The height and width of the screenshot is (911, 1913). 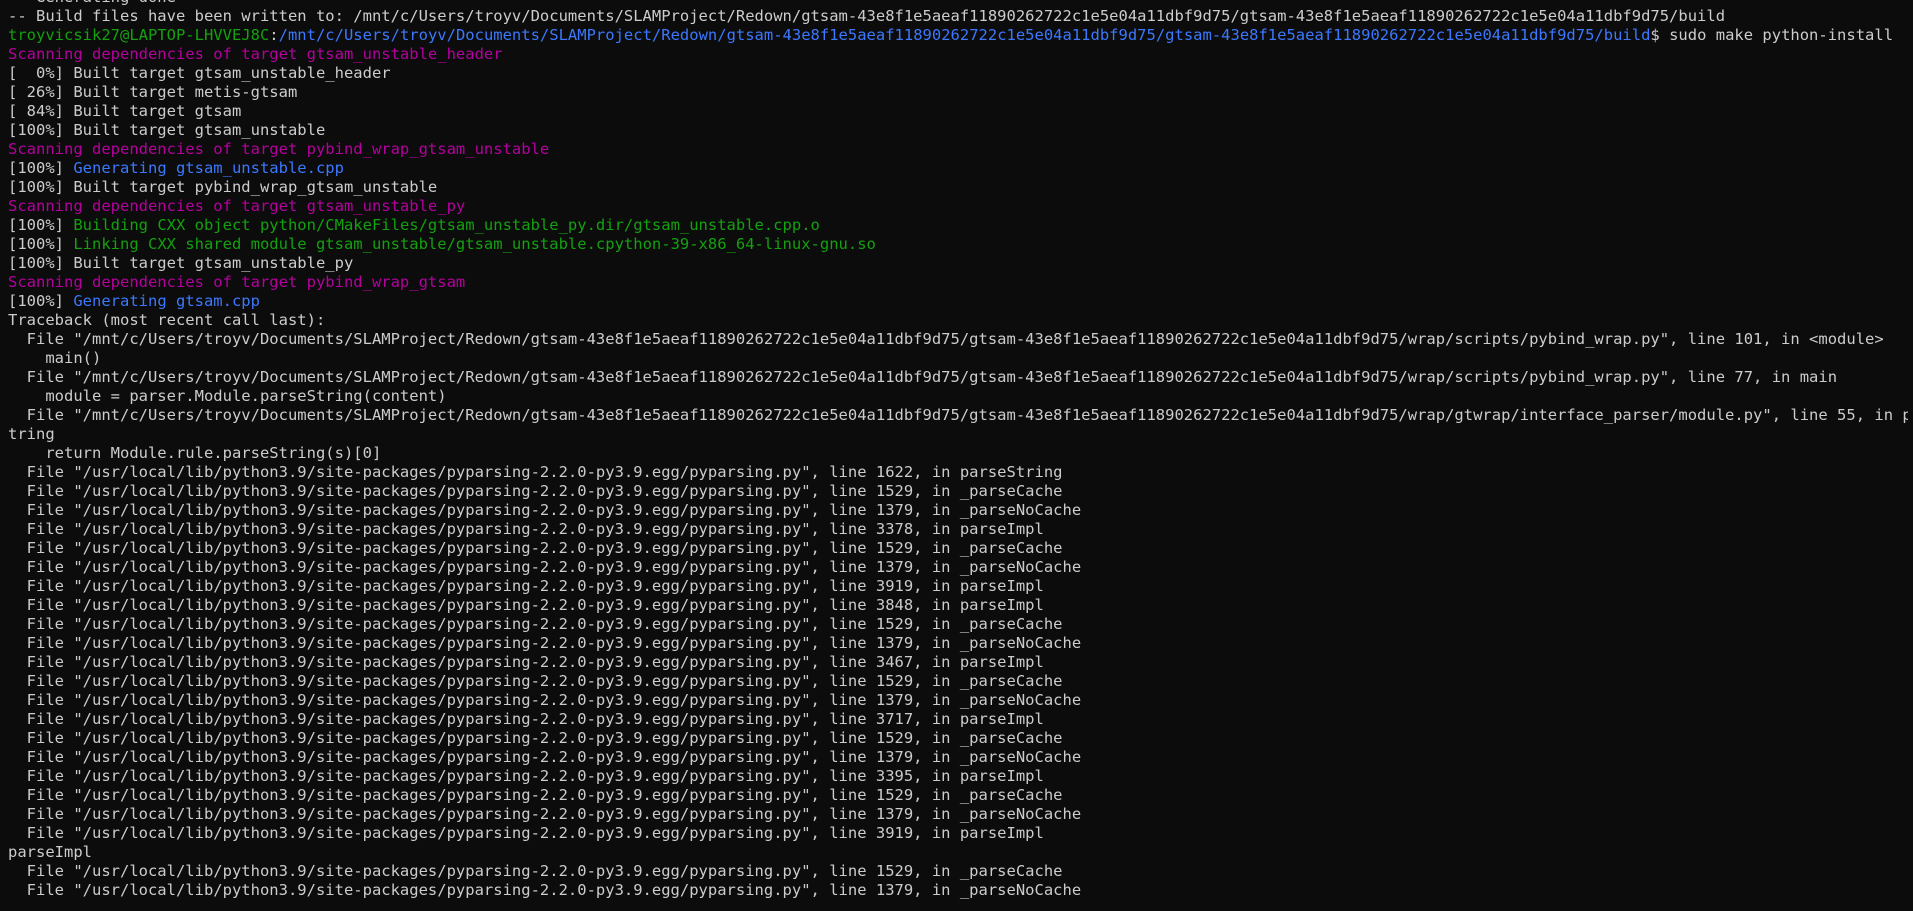 I want to click on terminal-line: [100%] Built target gtsam_unstable_py, so click(x=958, y=263).